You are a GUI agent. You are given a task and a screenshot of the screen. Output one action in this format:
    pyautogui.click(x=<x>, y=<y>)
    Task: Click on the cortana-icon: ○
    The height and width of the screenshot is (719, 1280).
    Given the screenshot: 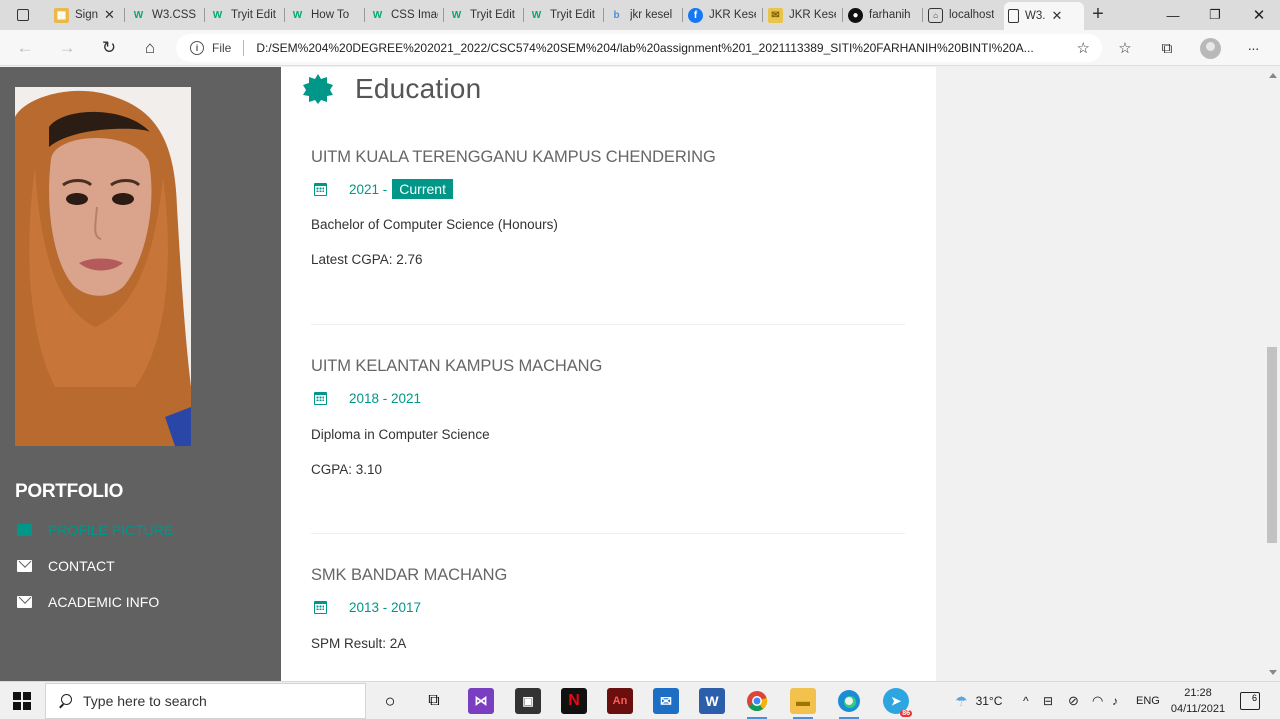 What is the action you would take?
    pyautogui.click(x=390, y=701)
    